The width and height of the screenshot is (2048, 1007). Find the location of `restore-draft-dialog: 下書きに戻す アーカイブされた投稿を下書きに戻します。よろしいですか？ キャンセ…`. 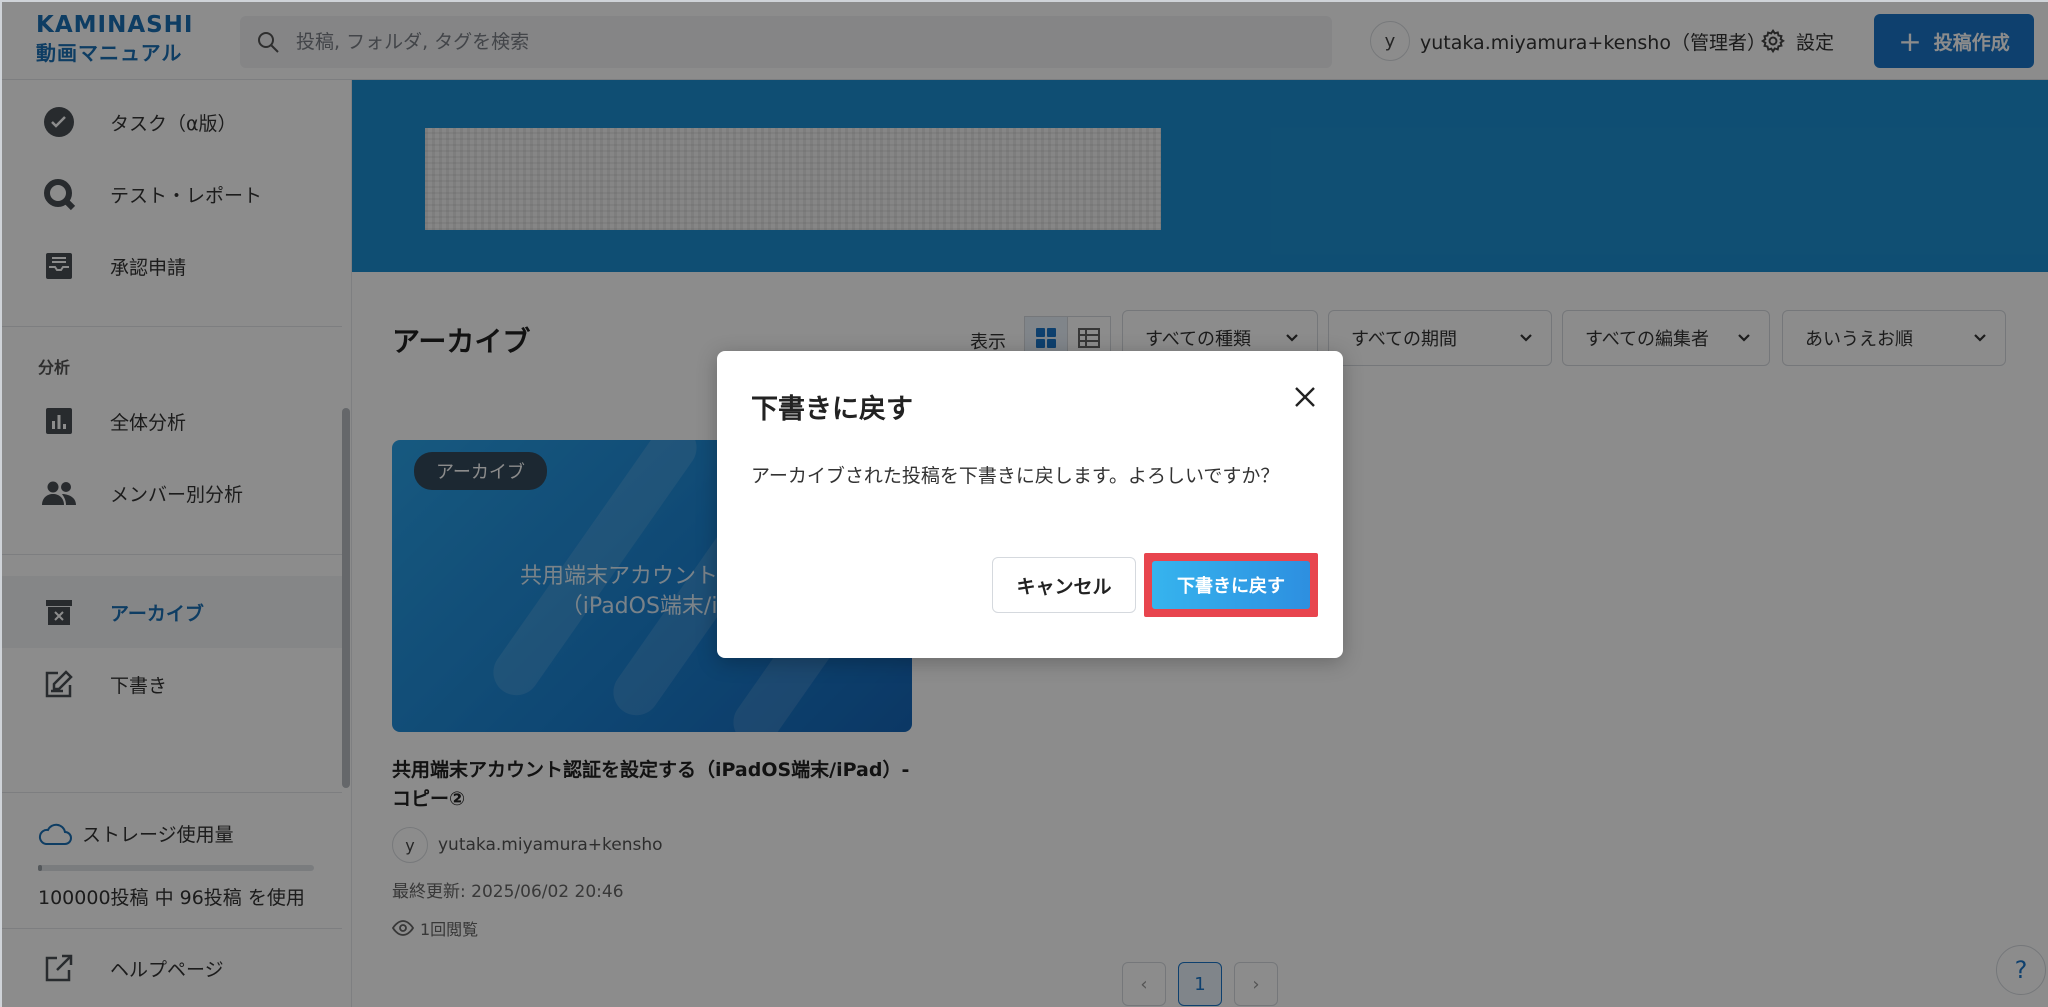

restore-draft-dialog: 下書きに戻す アーカイブされた投稿を下書きに戻します。よろしいですか？ キャンセ… is located at coordinates (1030, 504).